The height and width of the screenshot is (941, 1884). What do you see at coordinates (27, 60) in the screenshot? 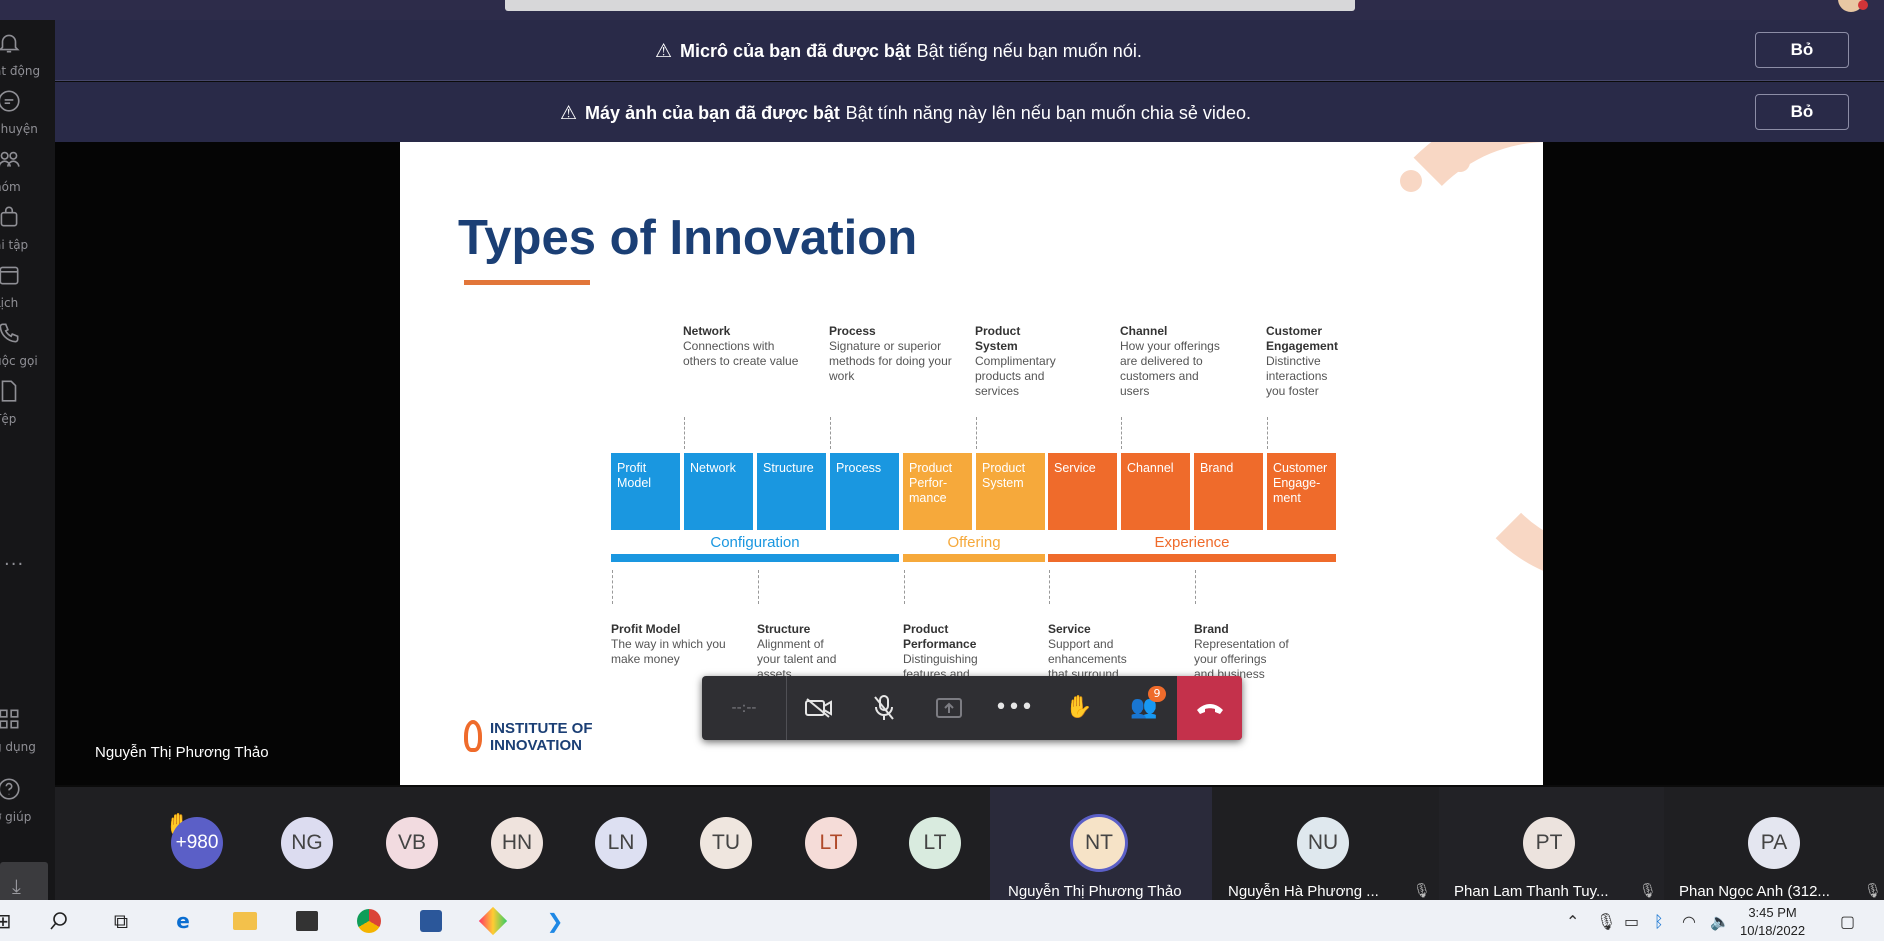
I see `rail-activity: ạt động` at bounding box center [27, 60].